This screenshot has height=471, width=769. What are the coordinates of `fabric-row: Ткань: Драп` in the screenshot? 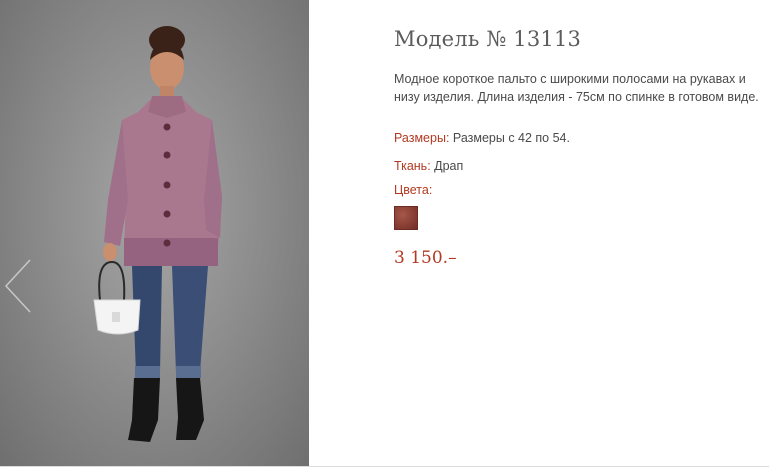 It's located at (428, 166).